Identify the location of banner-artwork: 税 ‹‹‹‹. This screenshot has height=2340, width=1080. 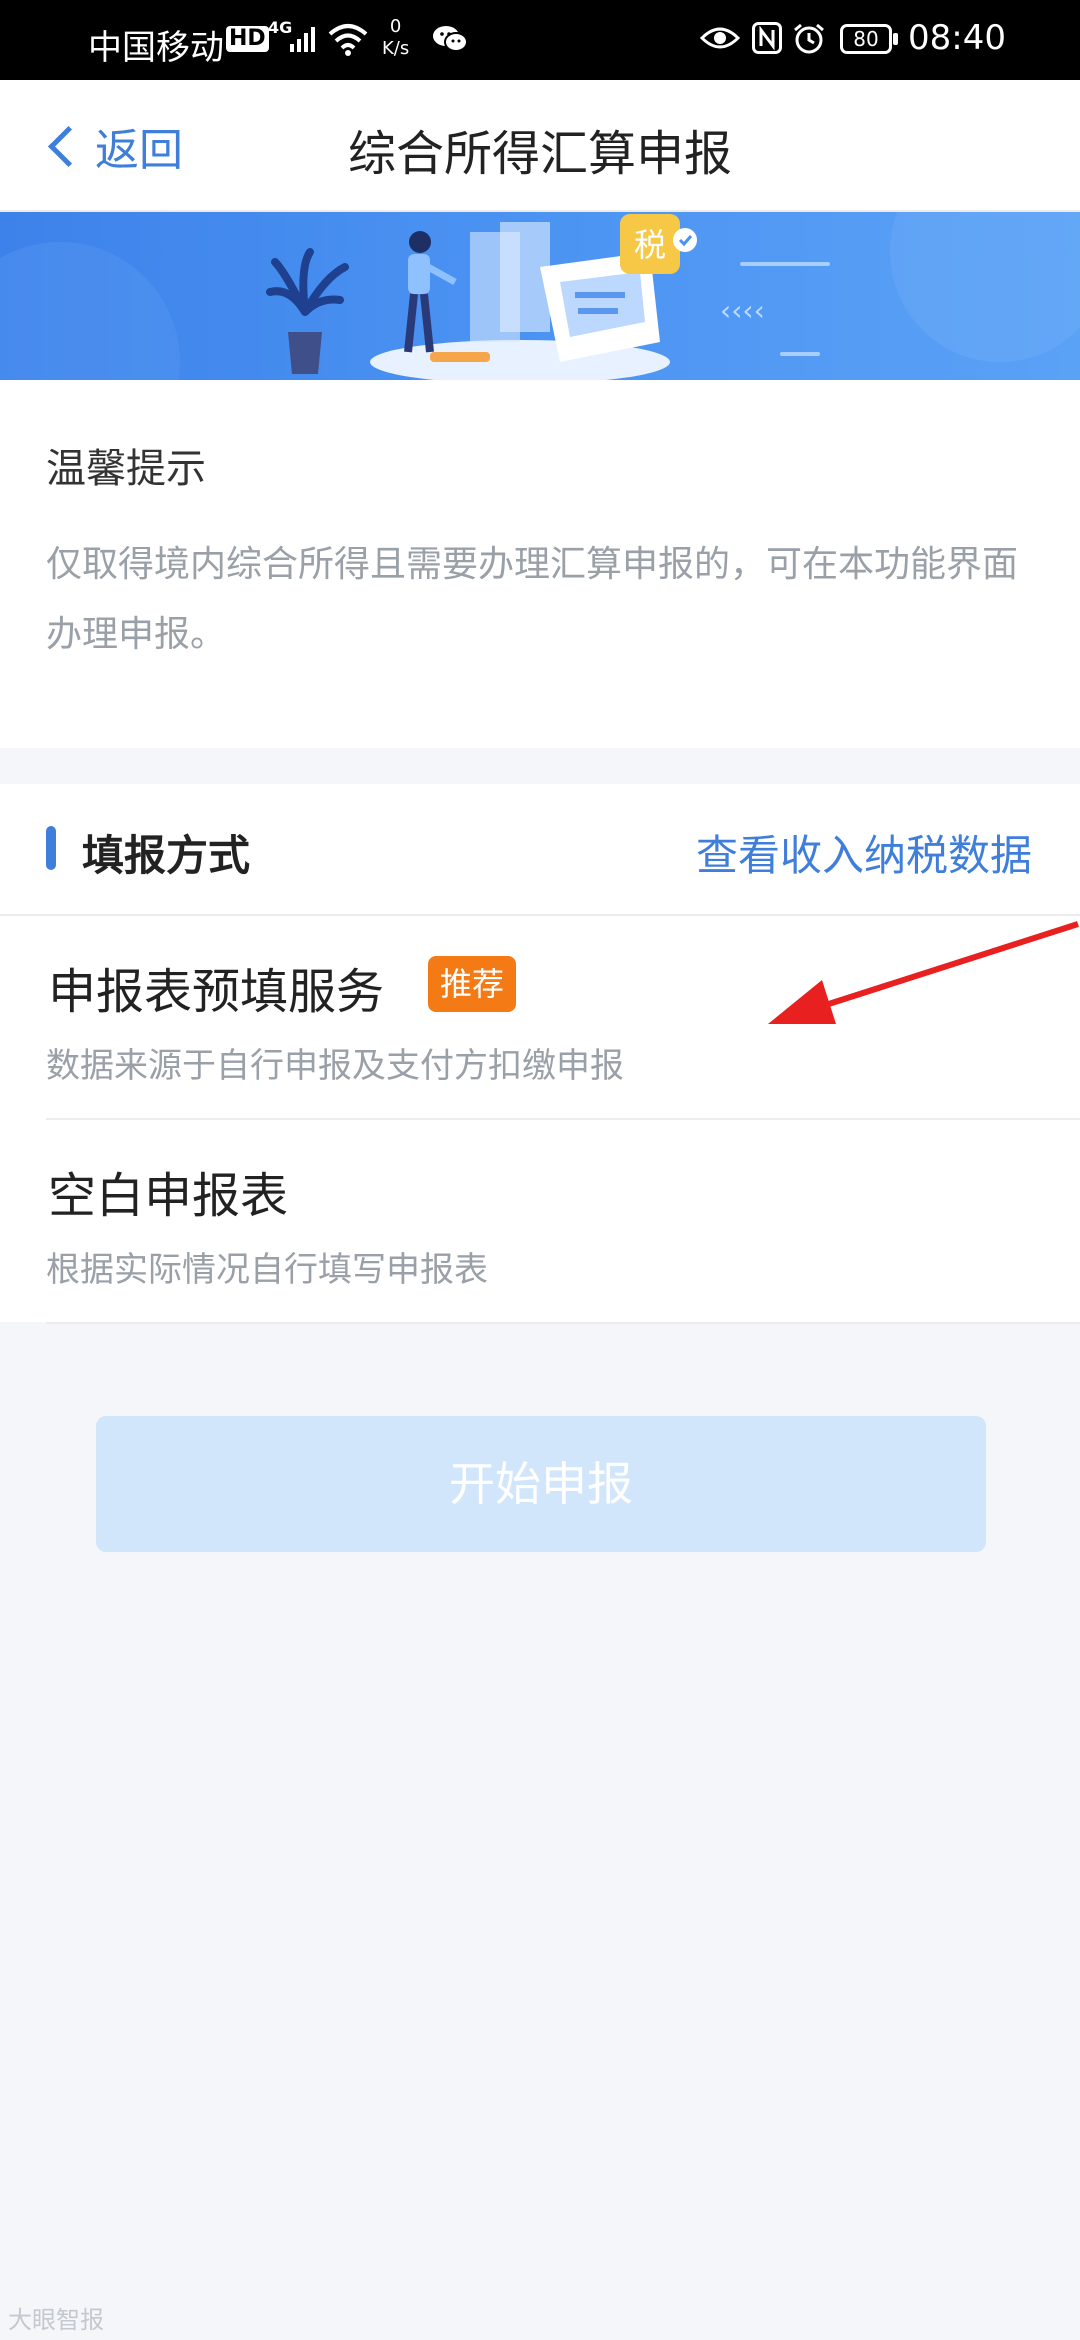
(540, 296).